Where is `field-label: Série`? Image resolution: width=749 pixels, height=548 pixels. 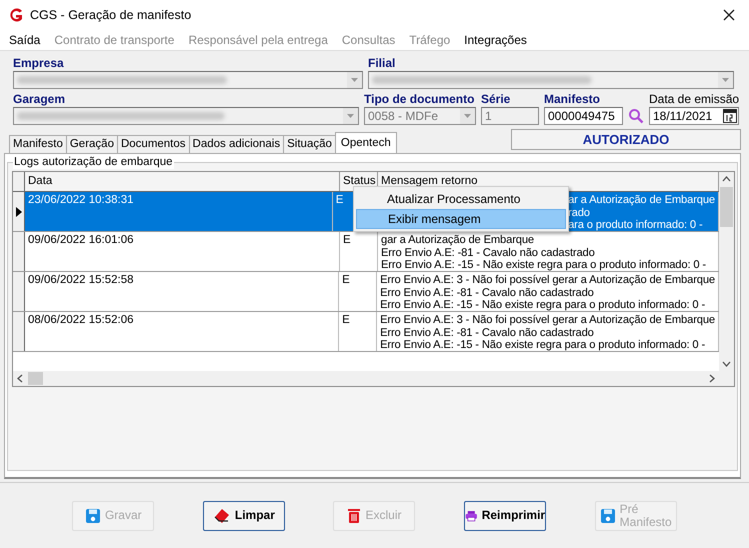 field-label: Série is located at coordinates (496, 99).